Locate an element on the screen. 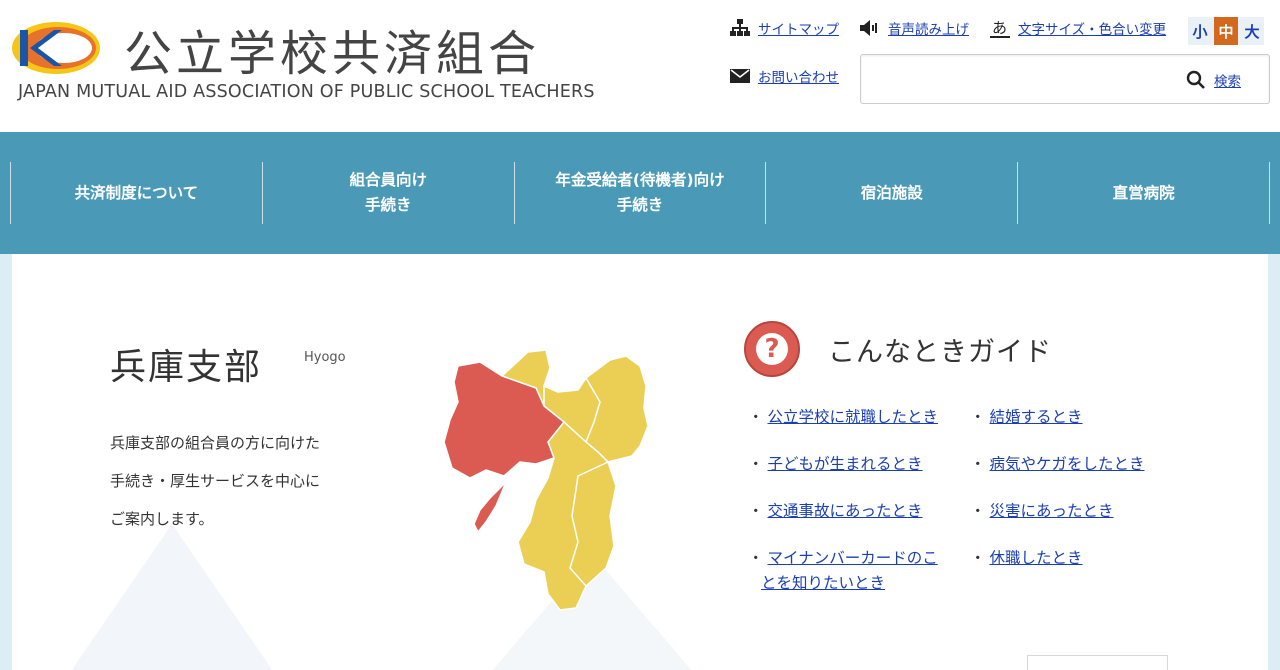  branch-description-line: ご案内します。 is located at coordinates (162, 519).